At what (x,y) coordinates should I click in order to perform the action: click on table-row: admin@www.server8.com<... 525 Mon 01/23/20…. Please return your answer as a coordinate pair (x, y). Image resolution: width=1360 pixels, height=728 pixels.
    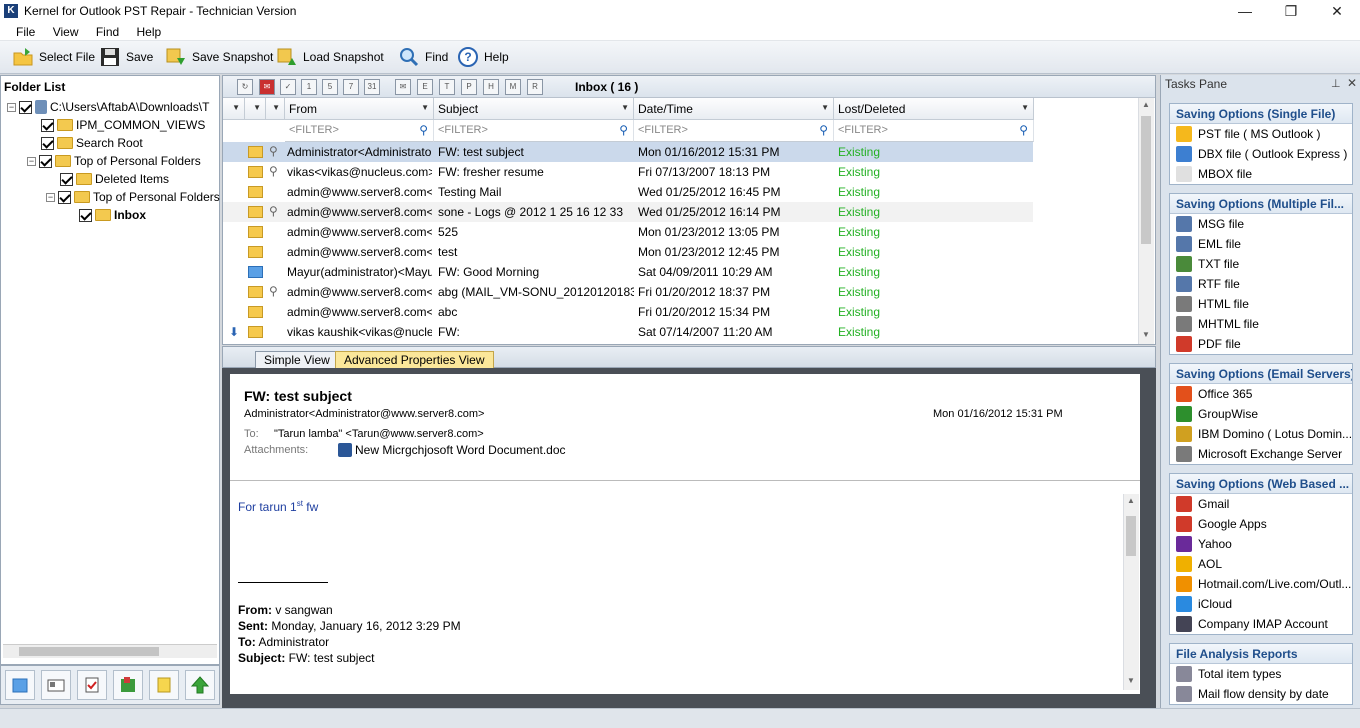
    Looking at the image, I should click on (628, 232).